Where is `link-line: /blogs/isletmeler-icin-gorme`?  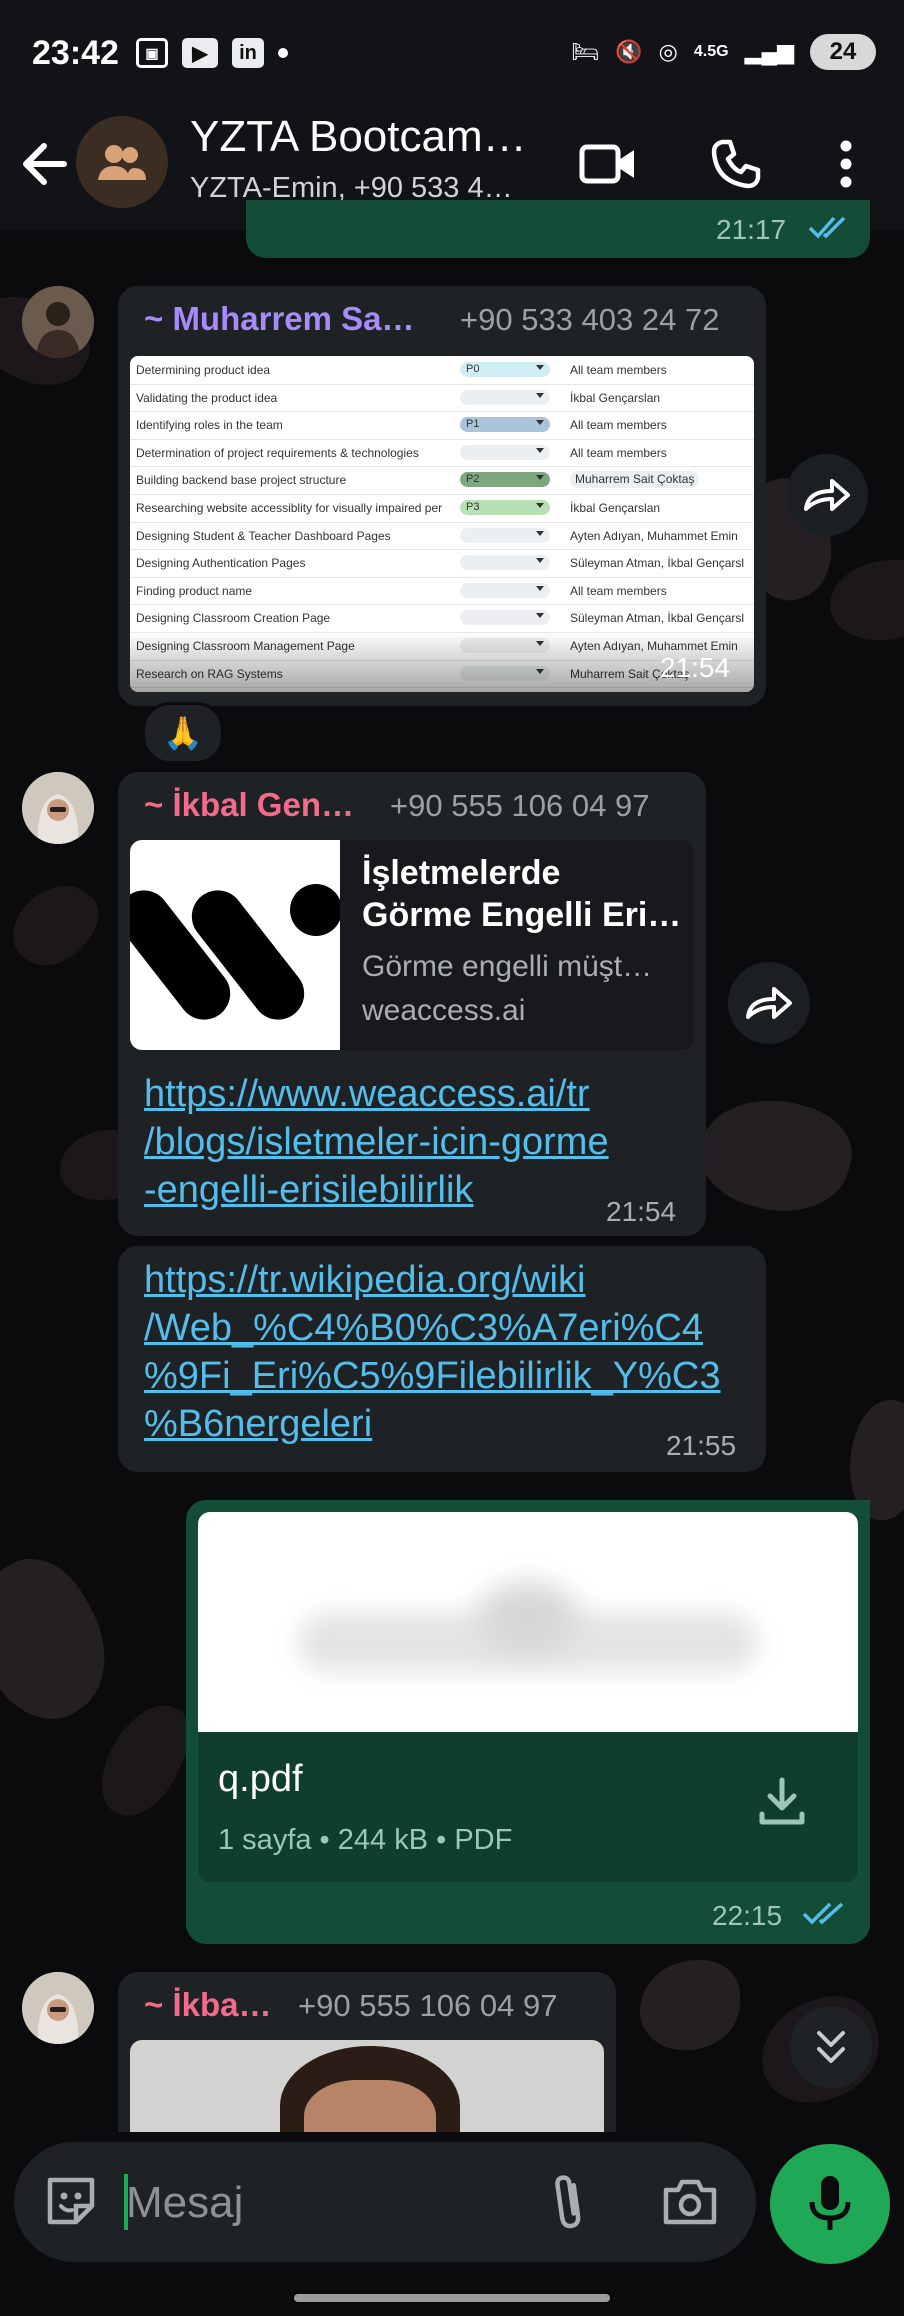 link-line: /blogs/isletmeler-icin-gorme is located at coordinates (376, 1142).